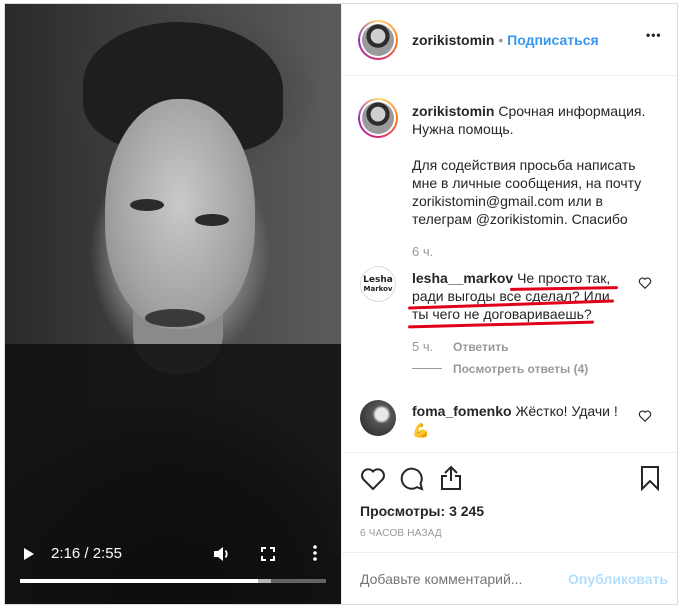 Image resolution: width=680 pixels, height=608 pixels. Describe the element at coordinates (175, 318) in the screenshot. I see `video-figure-mouth` at that location.